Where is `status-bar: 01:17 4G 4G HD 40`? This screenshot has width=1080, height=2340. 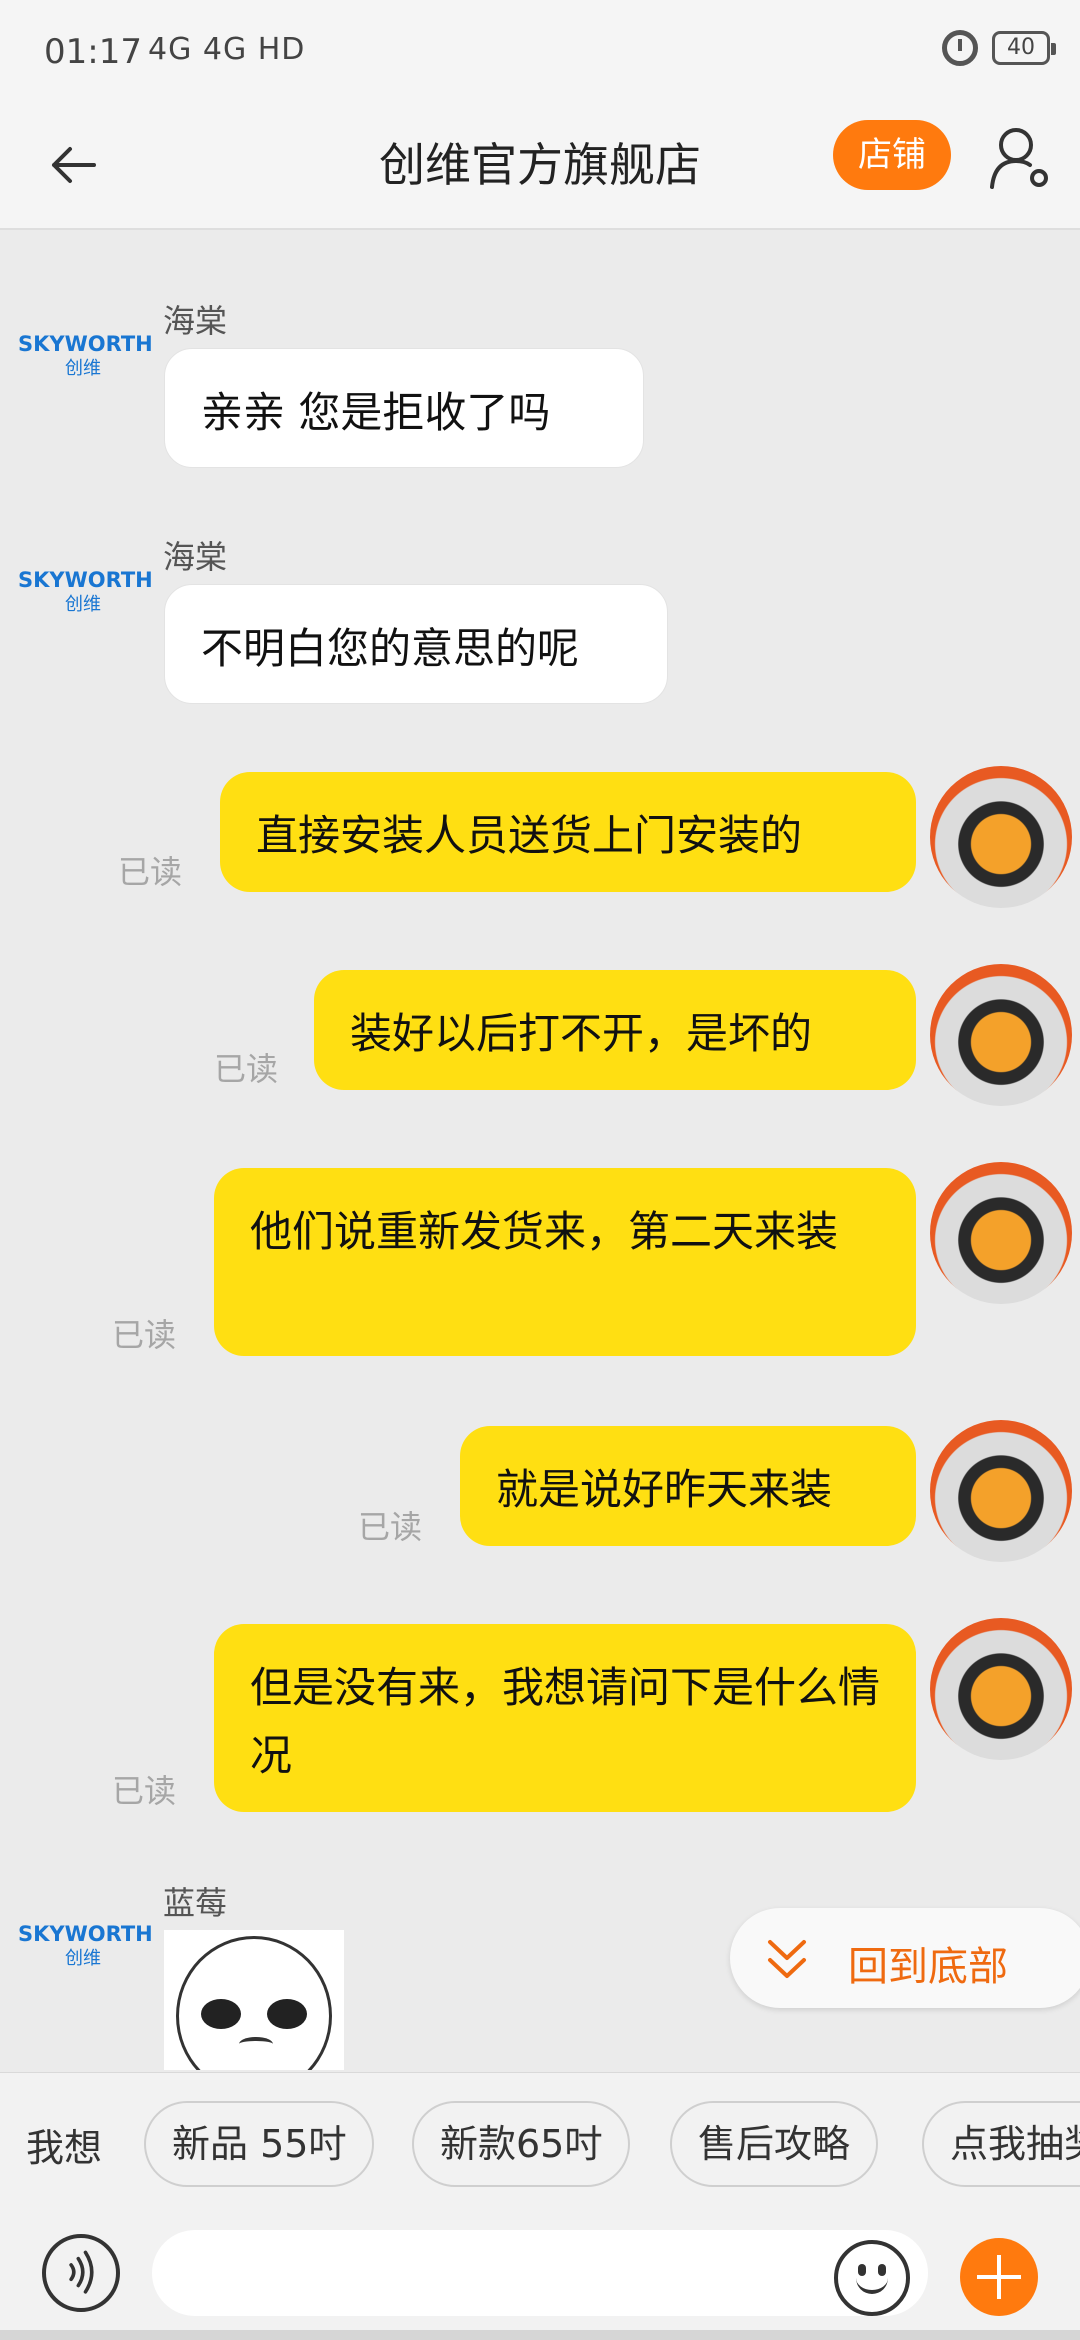
status-bar: 01:17 4G 4G HD 40 is located at coordinates (540, 52).